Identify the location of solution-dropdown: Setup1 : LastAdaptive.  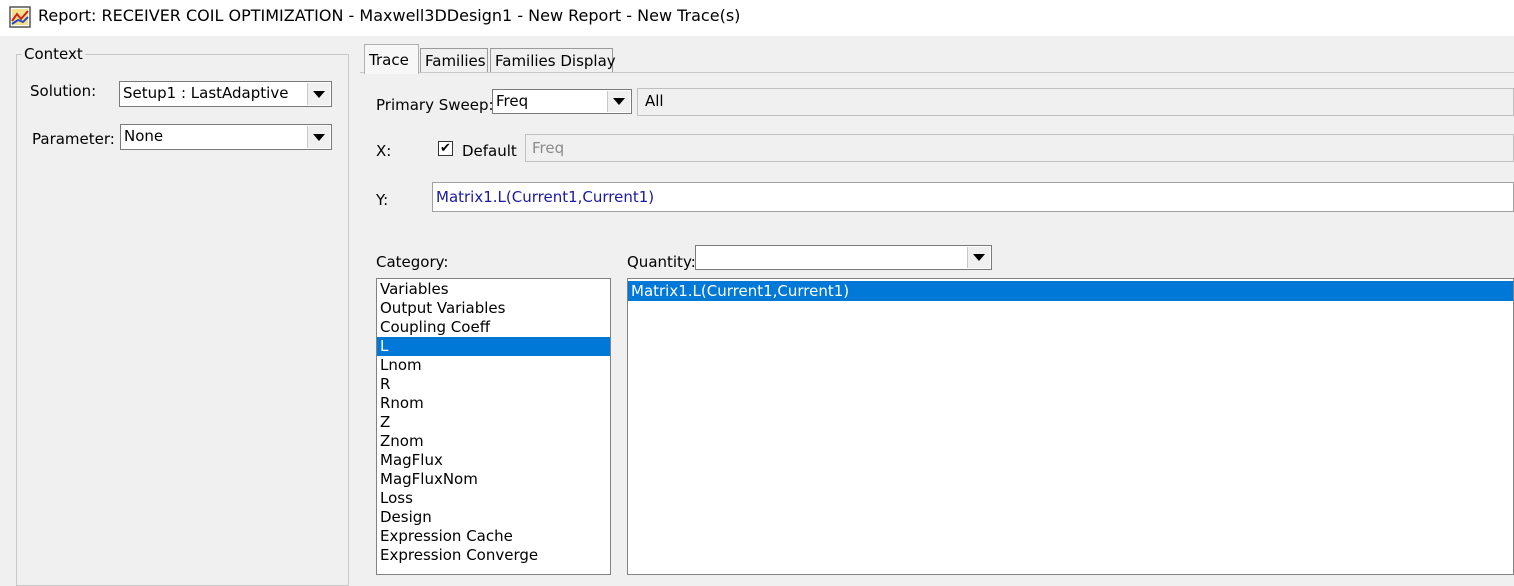
(225, 94).